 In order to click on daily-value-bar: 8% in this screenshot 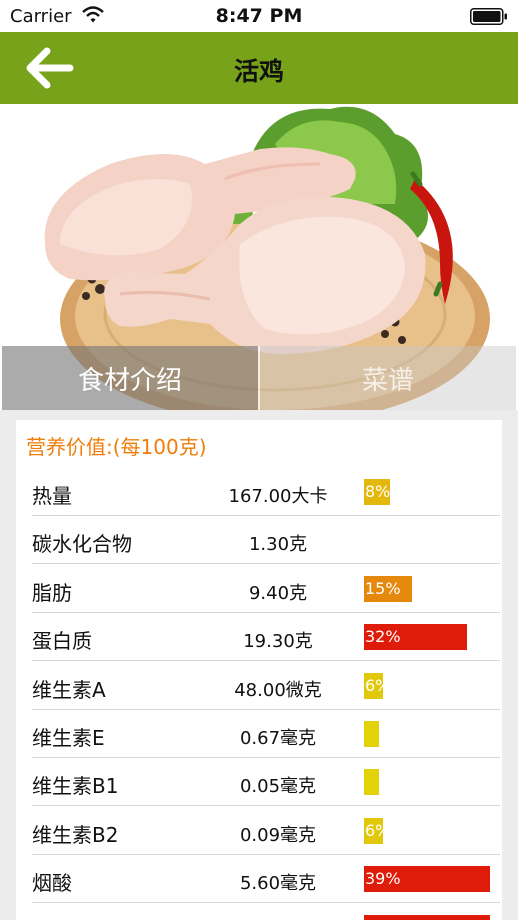, I will do `click(377, 492)`.